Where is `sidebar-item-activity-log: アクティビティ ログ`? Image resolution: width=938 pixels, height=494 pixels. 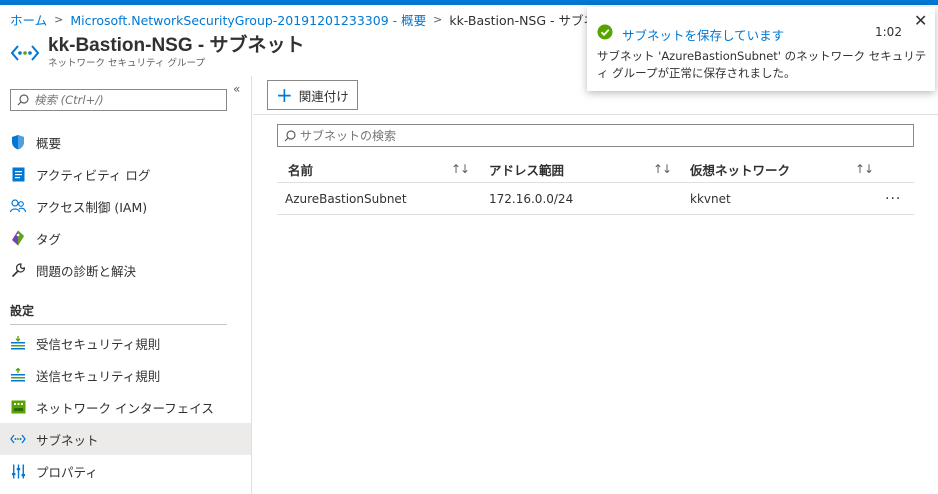
sidebar-item-activity-log: アクティビティ ログ is located at coordinates (125, 174).